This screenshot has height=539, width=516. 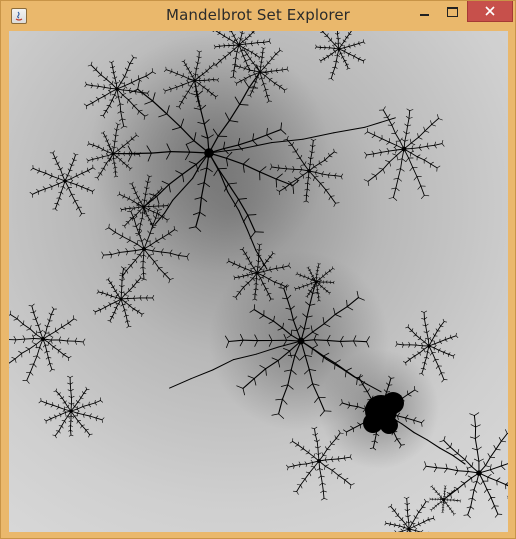 I want to click on close-button, so click(x=490, y=11).